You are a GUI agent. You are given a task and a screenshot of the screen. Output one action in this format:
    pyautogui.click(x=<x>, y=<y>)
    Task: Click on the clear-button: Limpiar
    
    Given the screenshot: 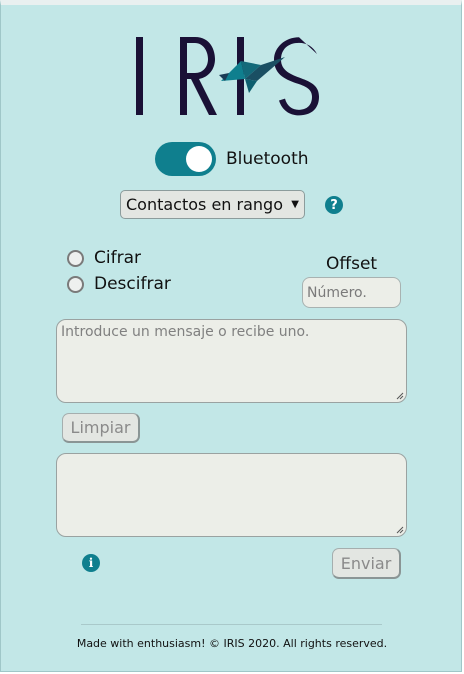 What is the action you would take?
    pyautogui.click(x=101, y=428)
    